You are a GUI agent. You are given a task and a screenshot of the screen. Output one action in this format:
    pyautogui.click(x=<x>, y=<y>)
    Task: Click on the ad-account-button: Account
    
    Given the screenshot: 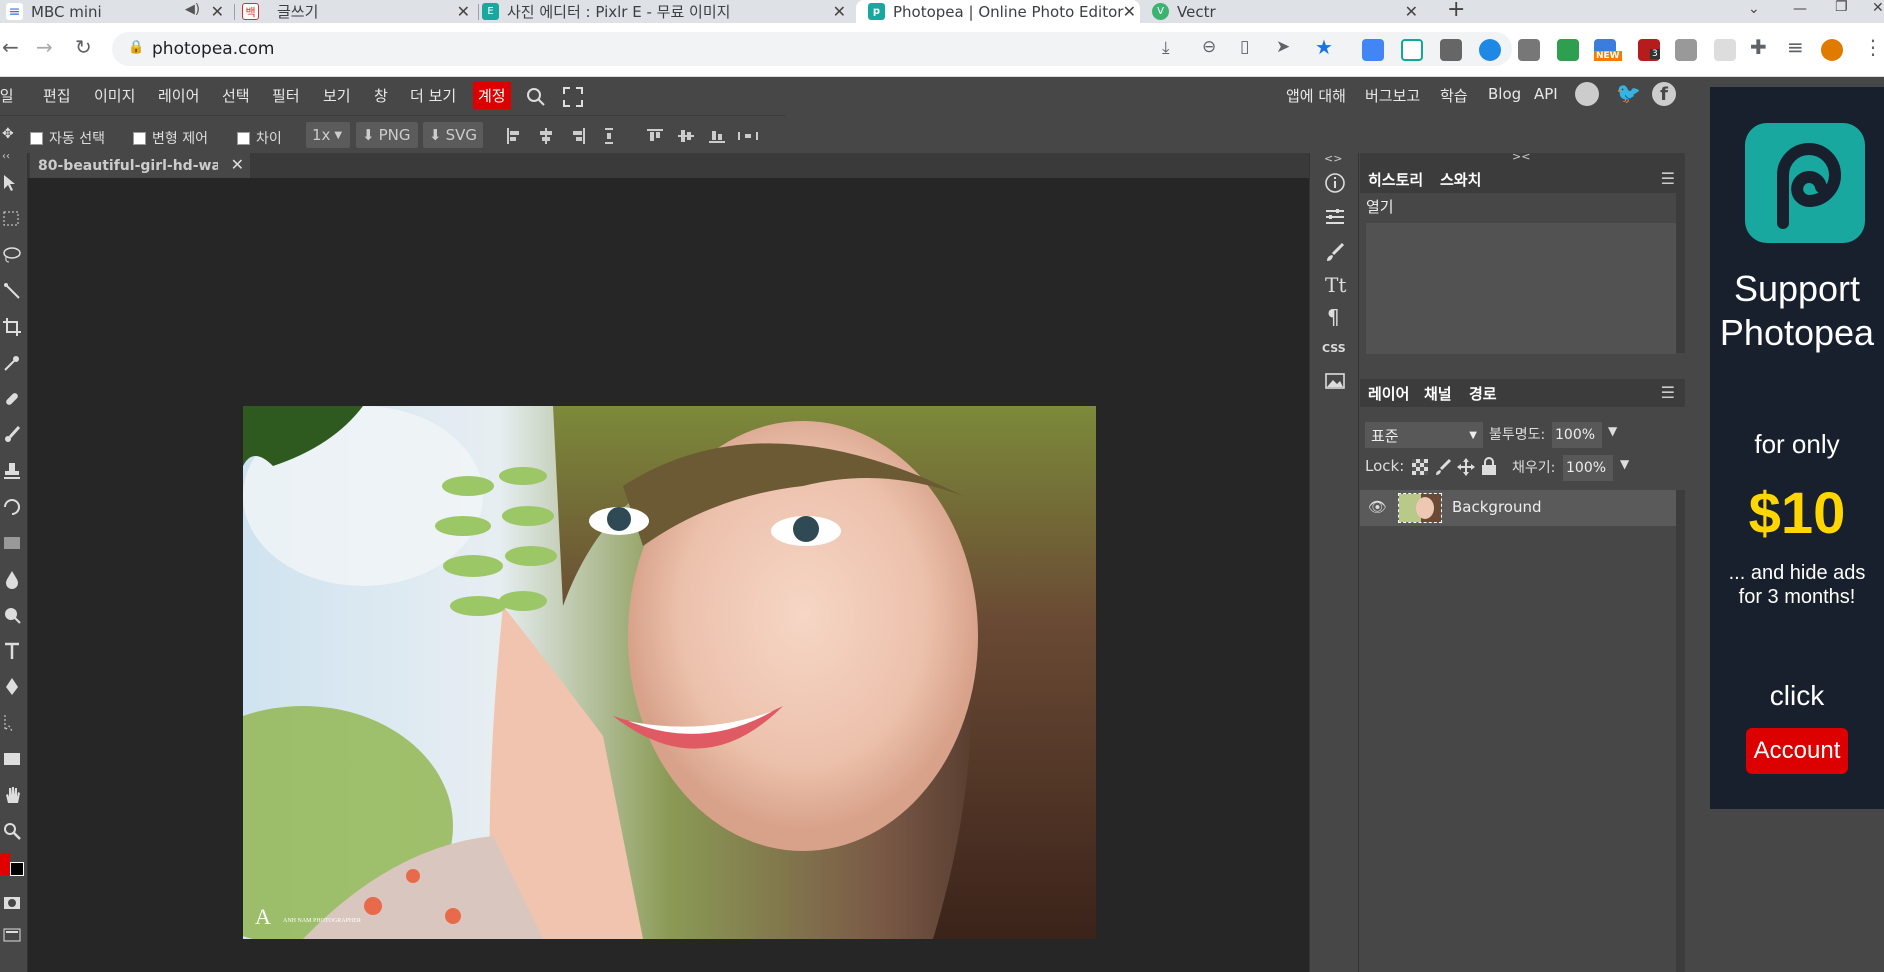 What is the action you would take?
    pyautogui.click(x=1797, y=751)
    